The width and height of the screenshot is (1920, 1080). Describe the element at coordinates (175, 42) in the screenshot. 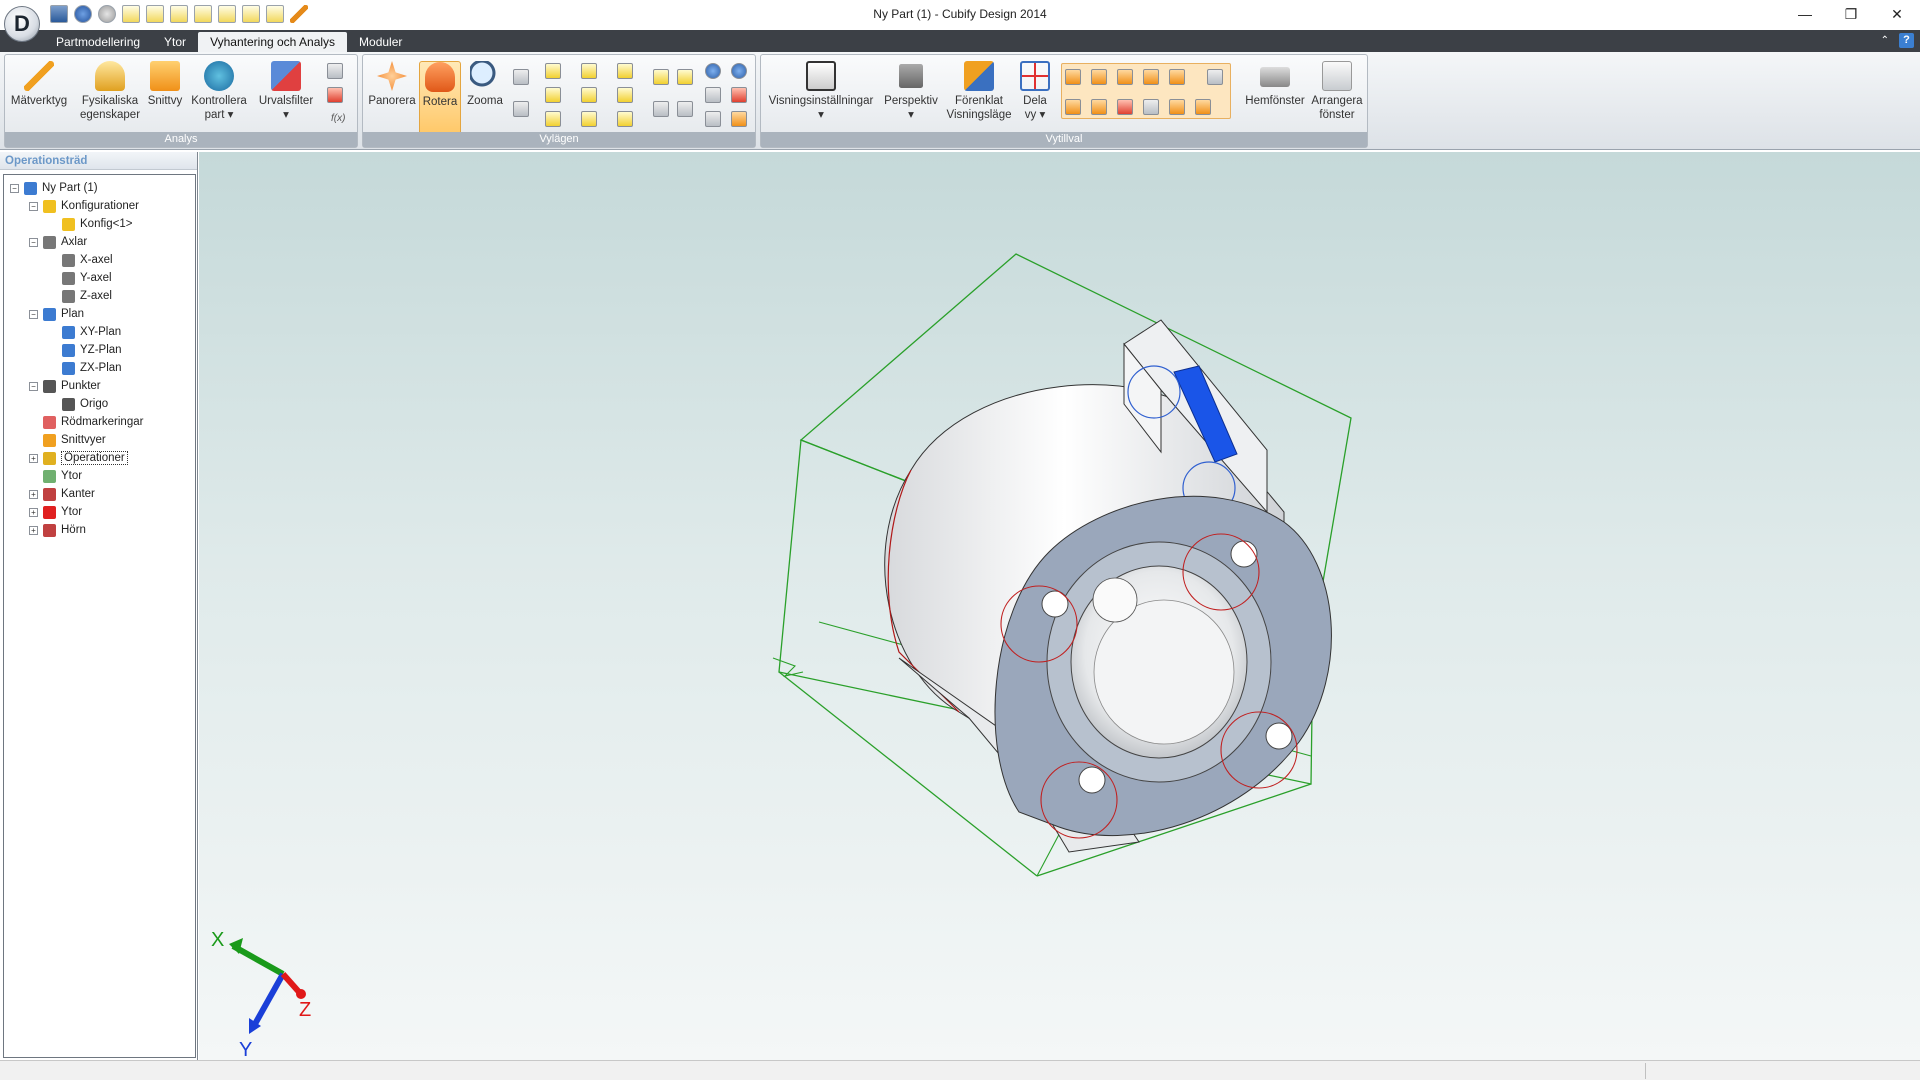

I see `tab-ytor: Ytor` at that location.